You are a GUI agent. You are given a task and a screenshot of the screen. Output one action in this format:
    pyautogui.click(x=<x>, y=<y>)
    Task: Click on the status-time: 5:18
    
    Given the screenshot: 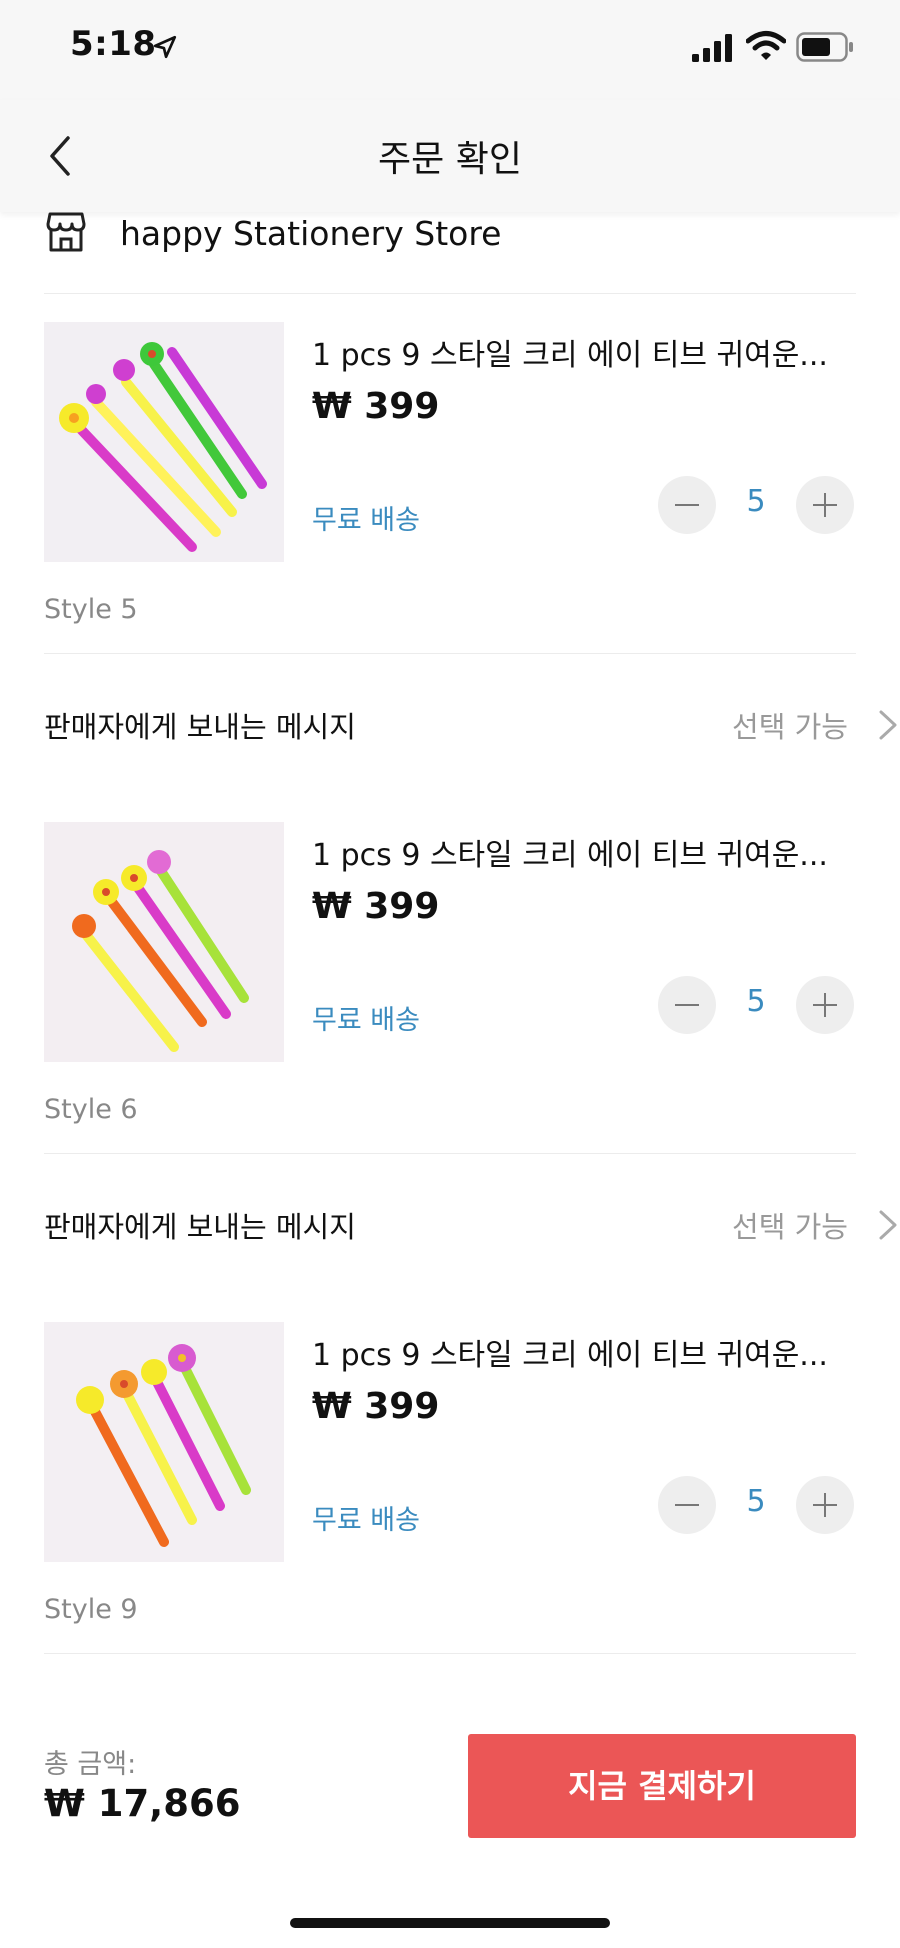 What is the action you would take?
    pyautogui.click(x=113, y=44)
    